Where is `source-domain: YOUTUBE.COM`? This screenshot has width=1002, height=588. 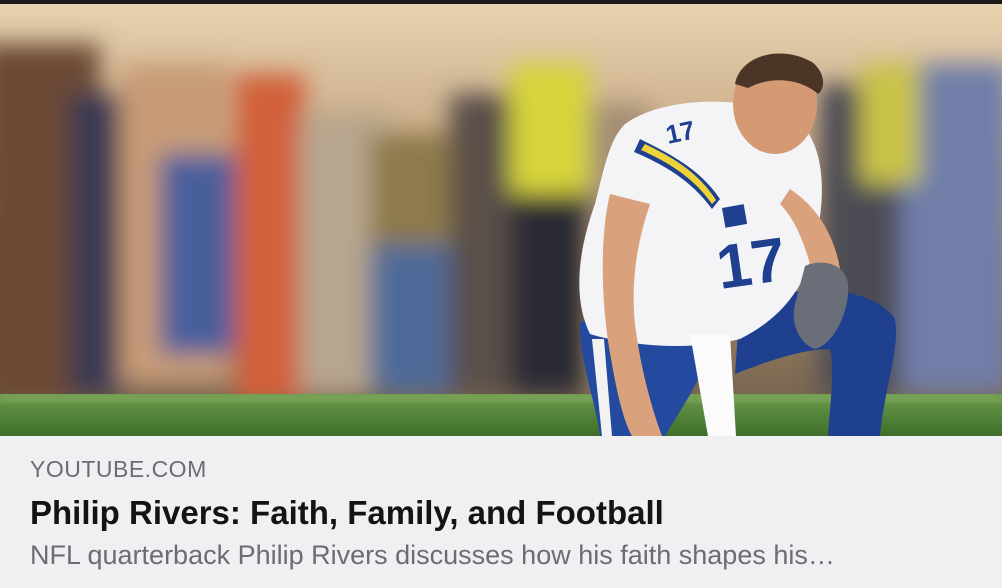
source-domain: YOUTUBE.COM is located at coordinates (118, 469).